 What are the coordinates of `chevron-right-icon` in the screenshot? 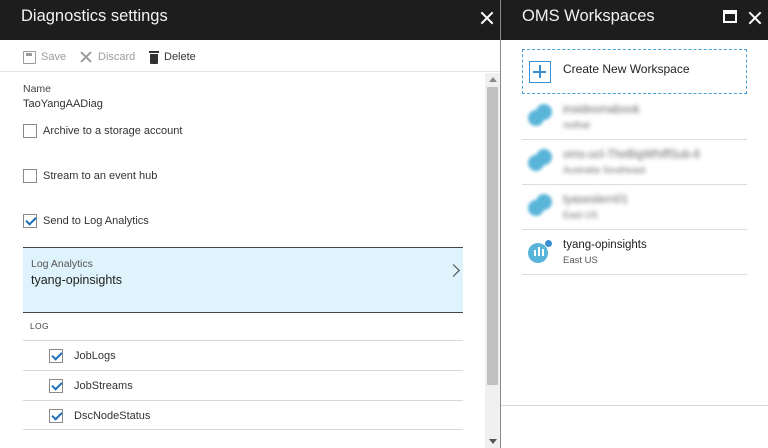 It's located at (453, 270).